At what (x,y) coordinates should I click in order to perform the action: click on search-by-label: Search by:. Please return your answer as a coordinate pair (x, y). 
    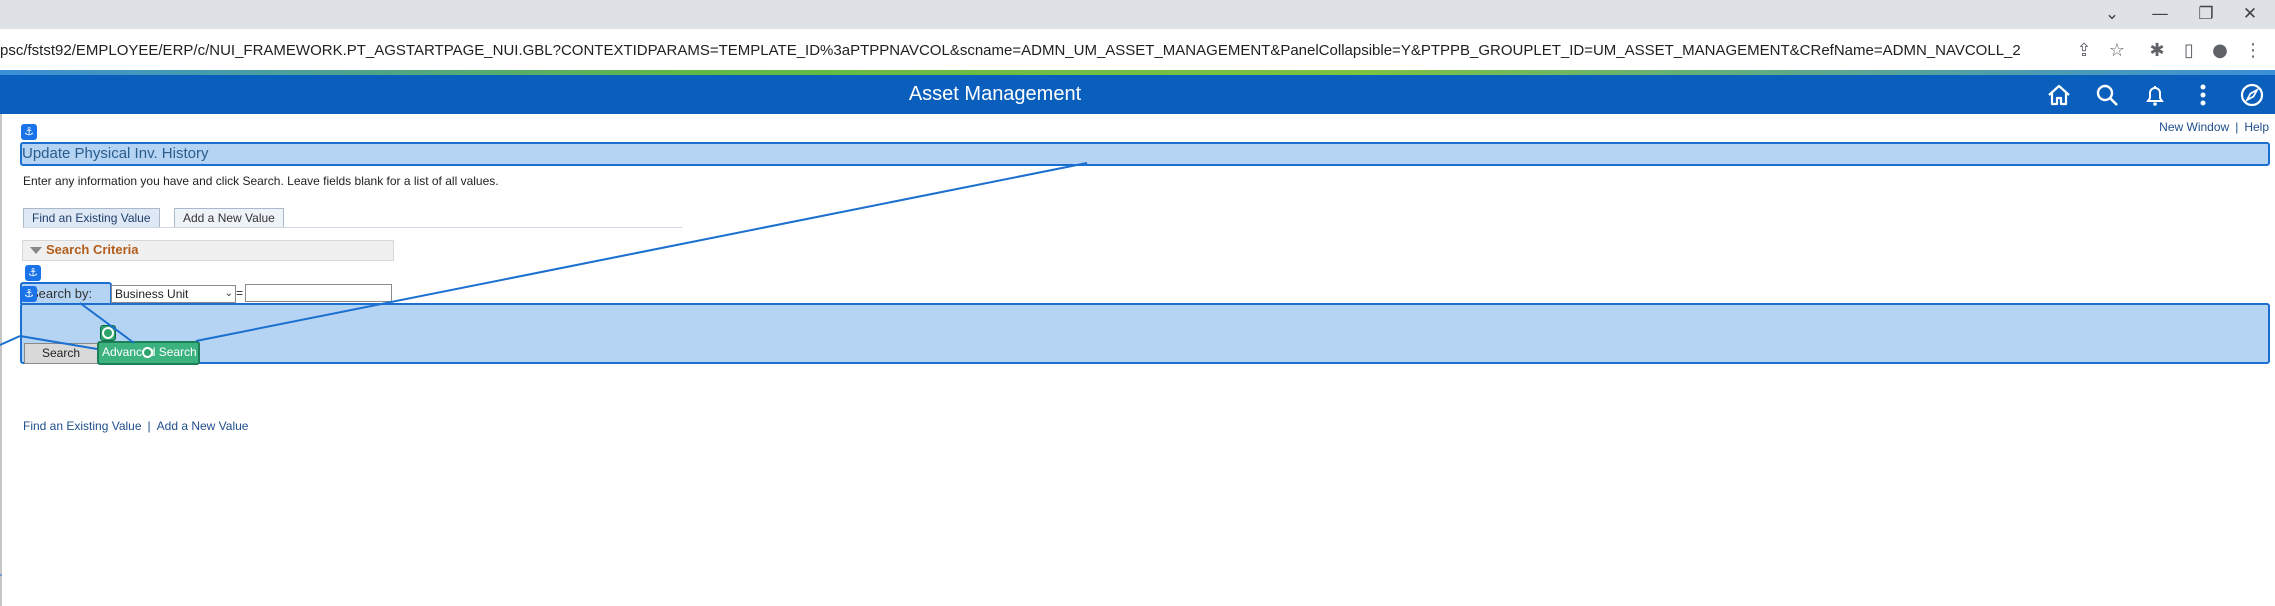
    Looking at the image, I should click on (61, 293).